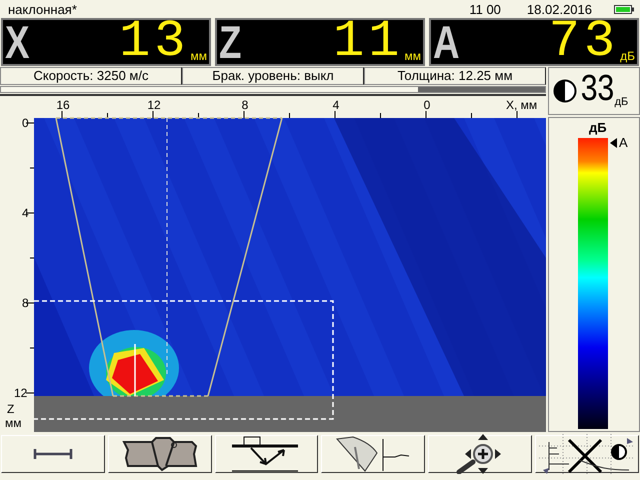 This screenshot has height=480, width=640. Describe the element at coordinates (10, 409) in the screenshot. I see `axis-title: Z` at that location.